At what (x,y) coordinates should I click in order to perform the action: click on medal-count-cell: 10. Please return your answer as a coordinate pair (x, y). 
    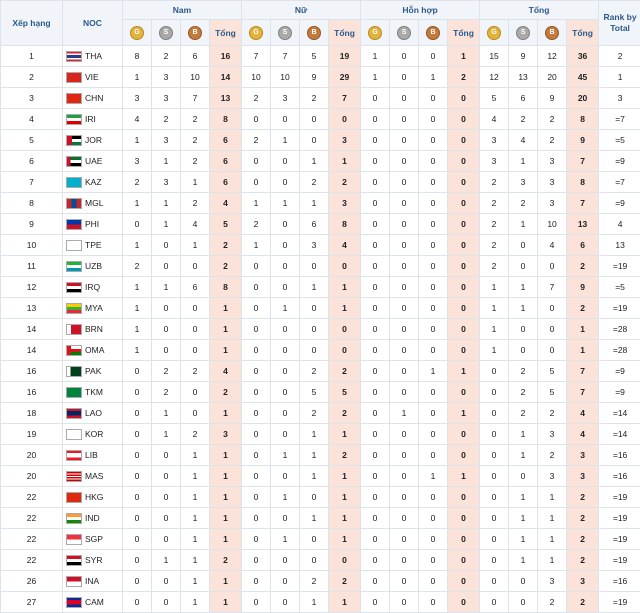
    Looking at the image, I should click on (285, 77).